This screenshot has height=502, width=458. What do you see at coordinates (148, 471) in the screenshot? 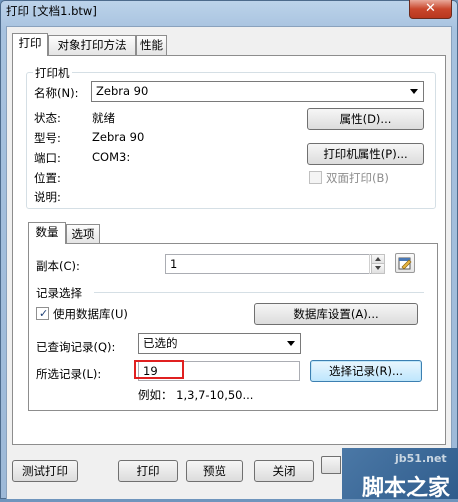
I see `print-button: 打印` at bounding box center [148, 471].